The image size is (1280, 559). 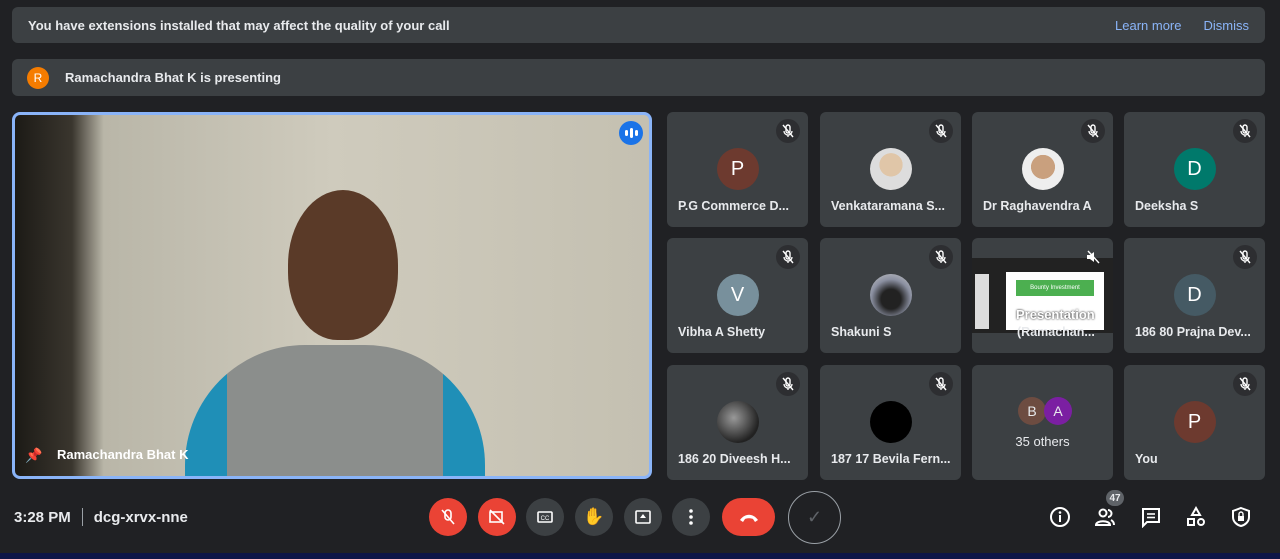 I want to click on activities-button, so click(x=1196, y=517).